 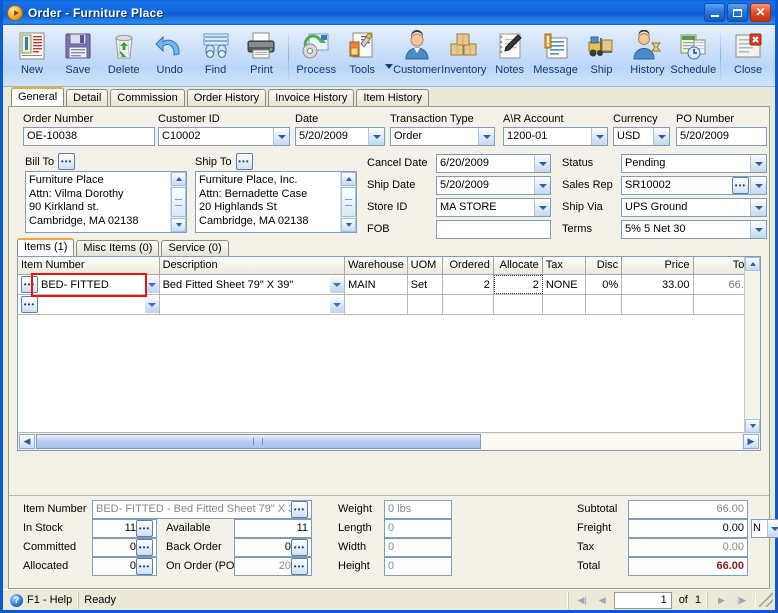 What do you see at coordinates (42, 600) in the screenshot?
I see `help-cell: ? F1 - Help` at bounding box center [42, 600].